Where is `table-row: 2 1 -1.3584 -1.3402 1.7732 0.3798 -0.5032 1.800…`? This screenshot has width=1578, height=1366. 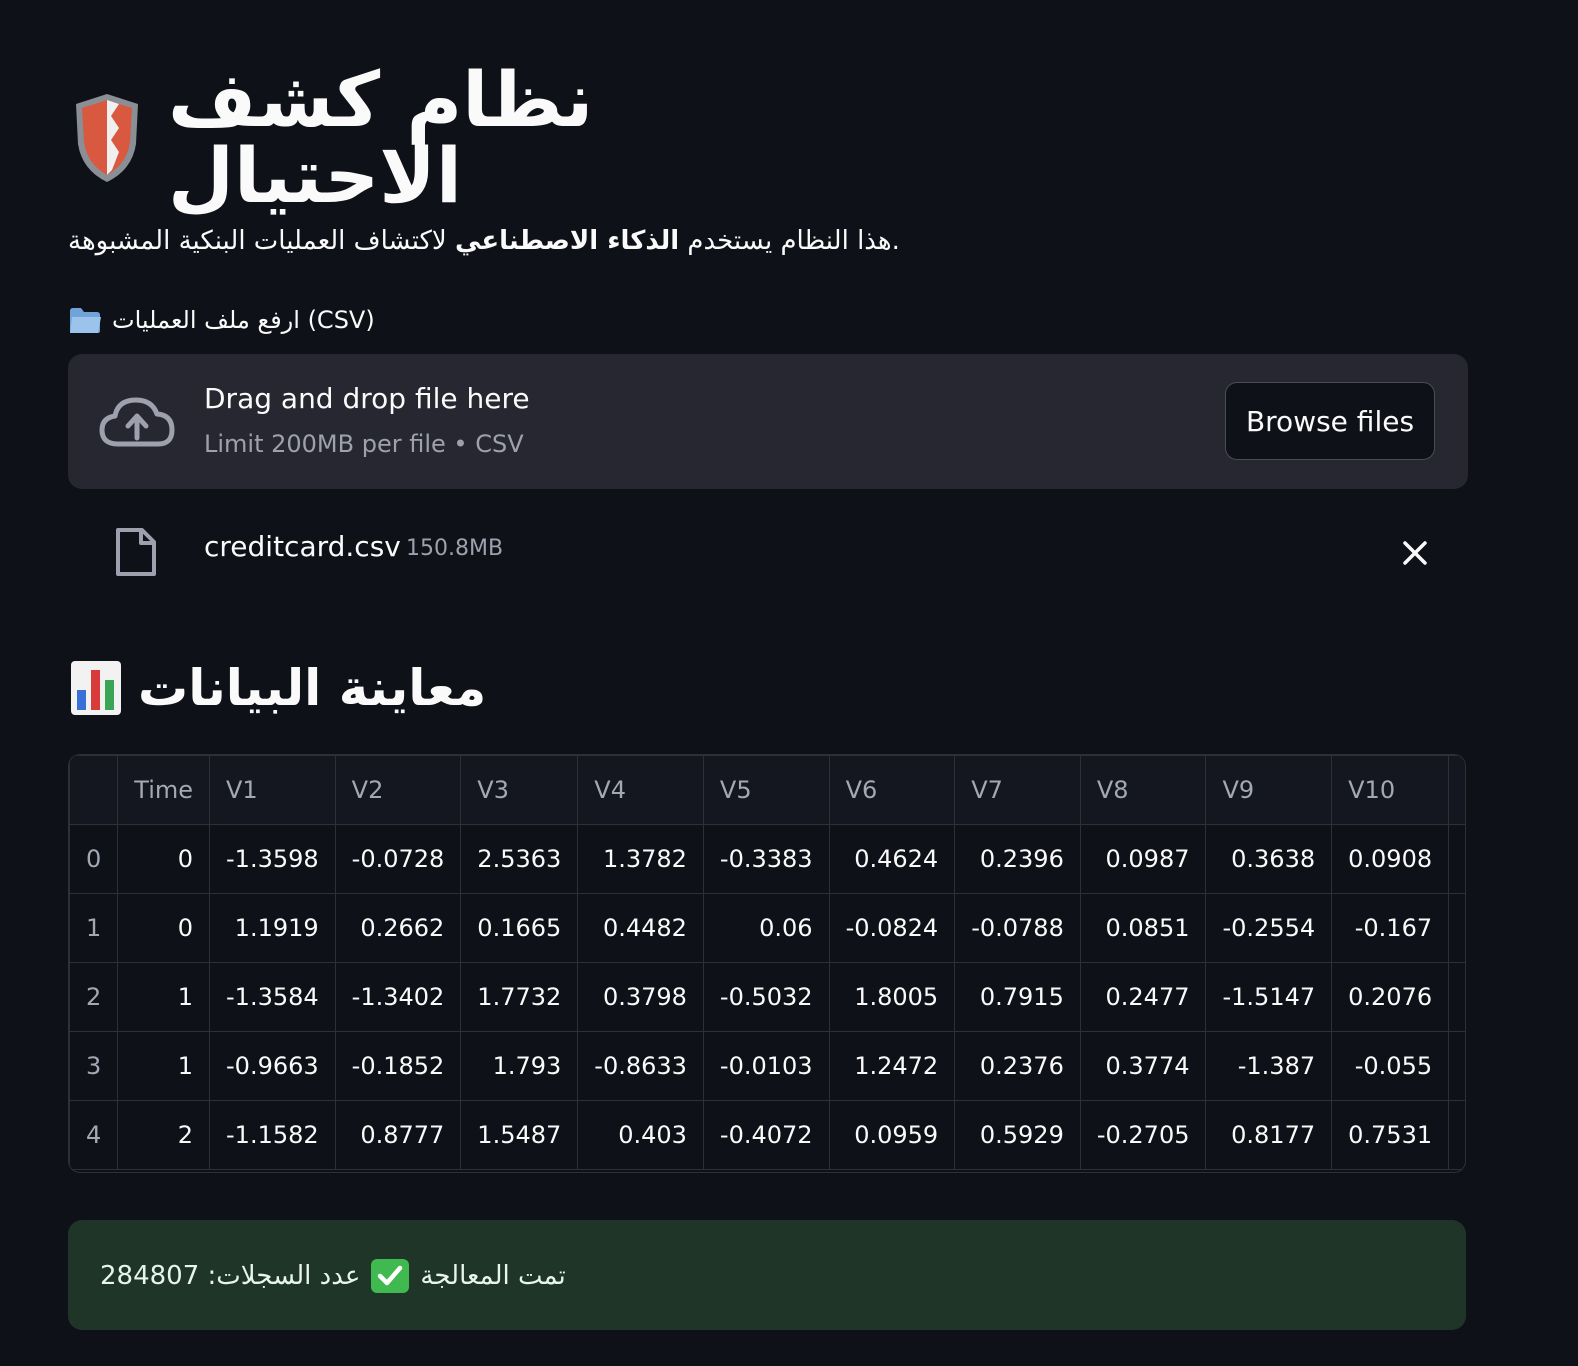
table-row: 2 1 -1.3584 -1.3402 1.7732 0.3798 -0.5032 1.800… is located at coordinates (767, 997).